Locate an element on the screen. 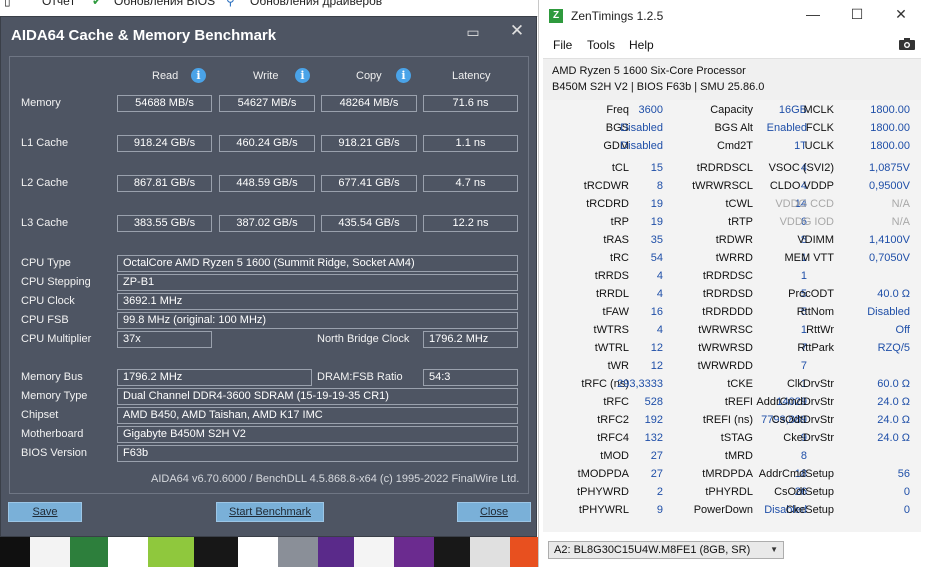 The image size is (926, 567). bg-item-drivers: Обновления драйверов is located at coordinates (316, 4).